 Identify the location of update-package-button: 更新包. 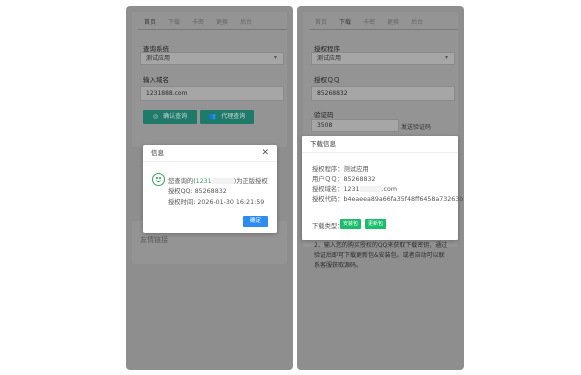
(376, 224).